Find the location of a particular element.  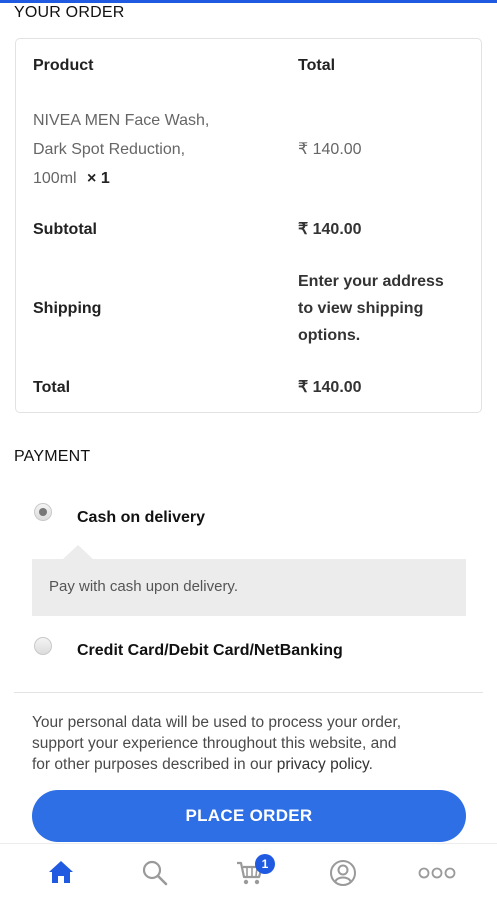

top-accent-bar is located at coordinates (248, 1).